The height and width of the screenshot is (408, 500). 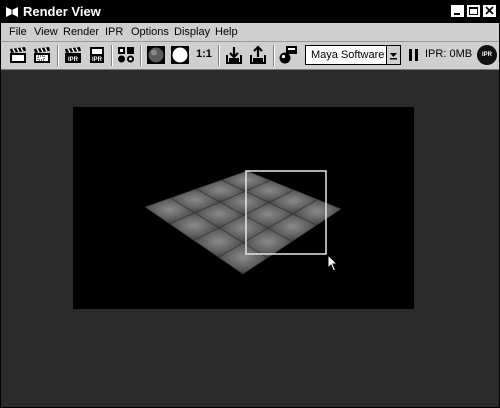 I want to click on close-icon, so click(x=489, y=10).